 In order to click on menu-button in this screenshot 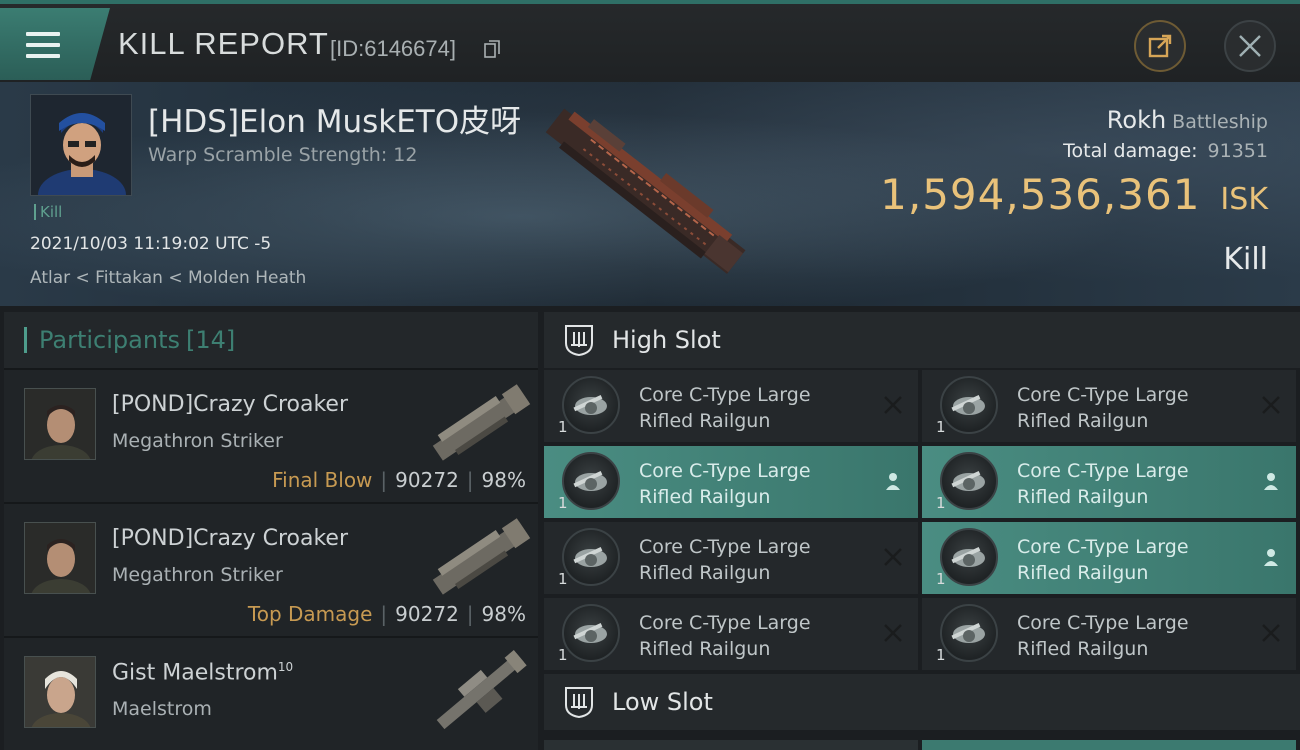, I will do `click(55, 44)`.